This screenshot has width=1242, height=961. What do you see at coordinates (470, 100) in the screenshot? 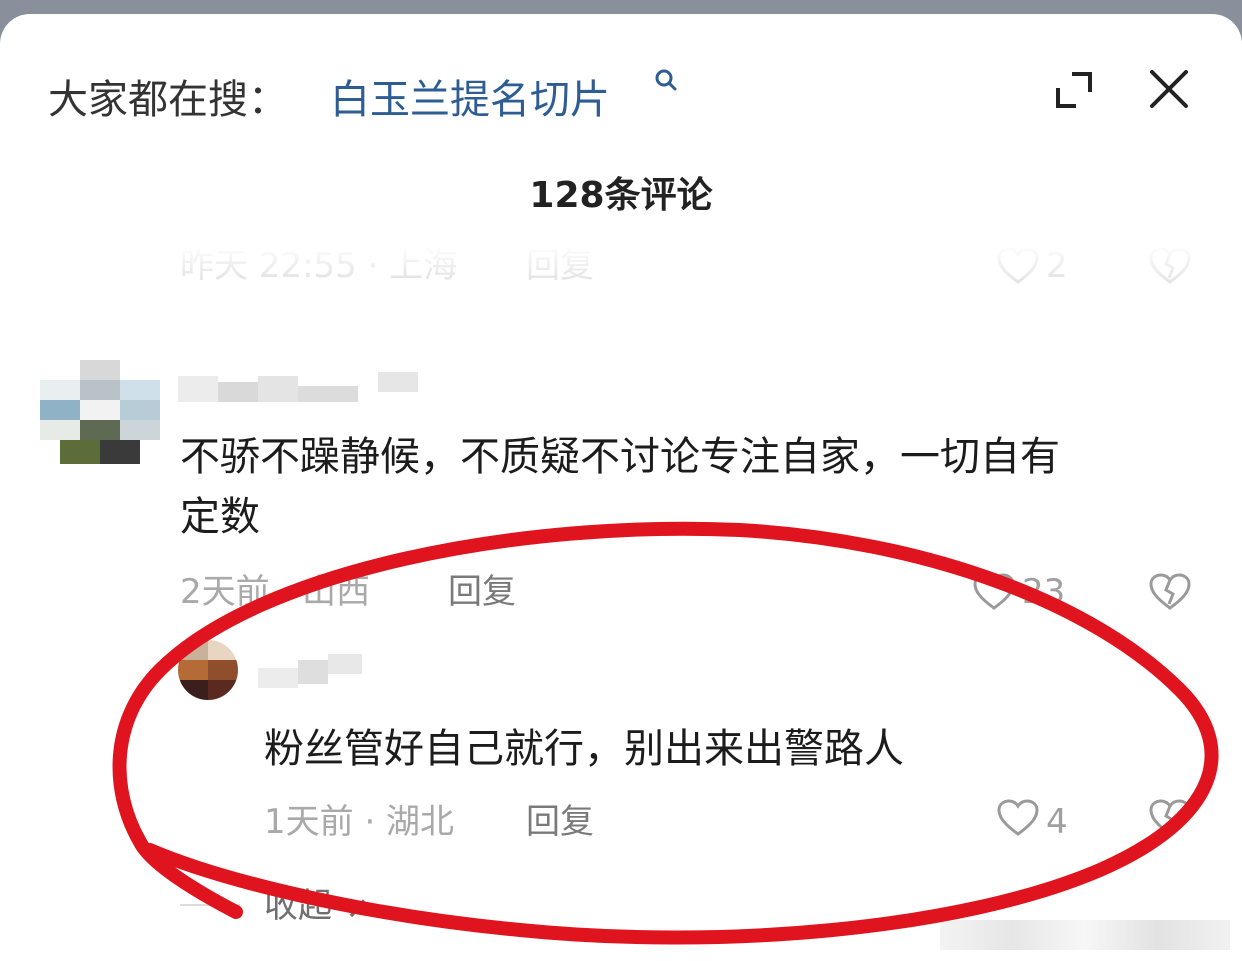
I see `trending-search-link: 白玉兰提名切片` at bounding box center [470, 100].